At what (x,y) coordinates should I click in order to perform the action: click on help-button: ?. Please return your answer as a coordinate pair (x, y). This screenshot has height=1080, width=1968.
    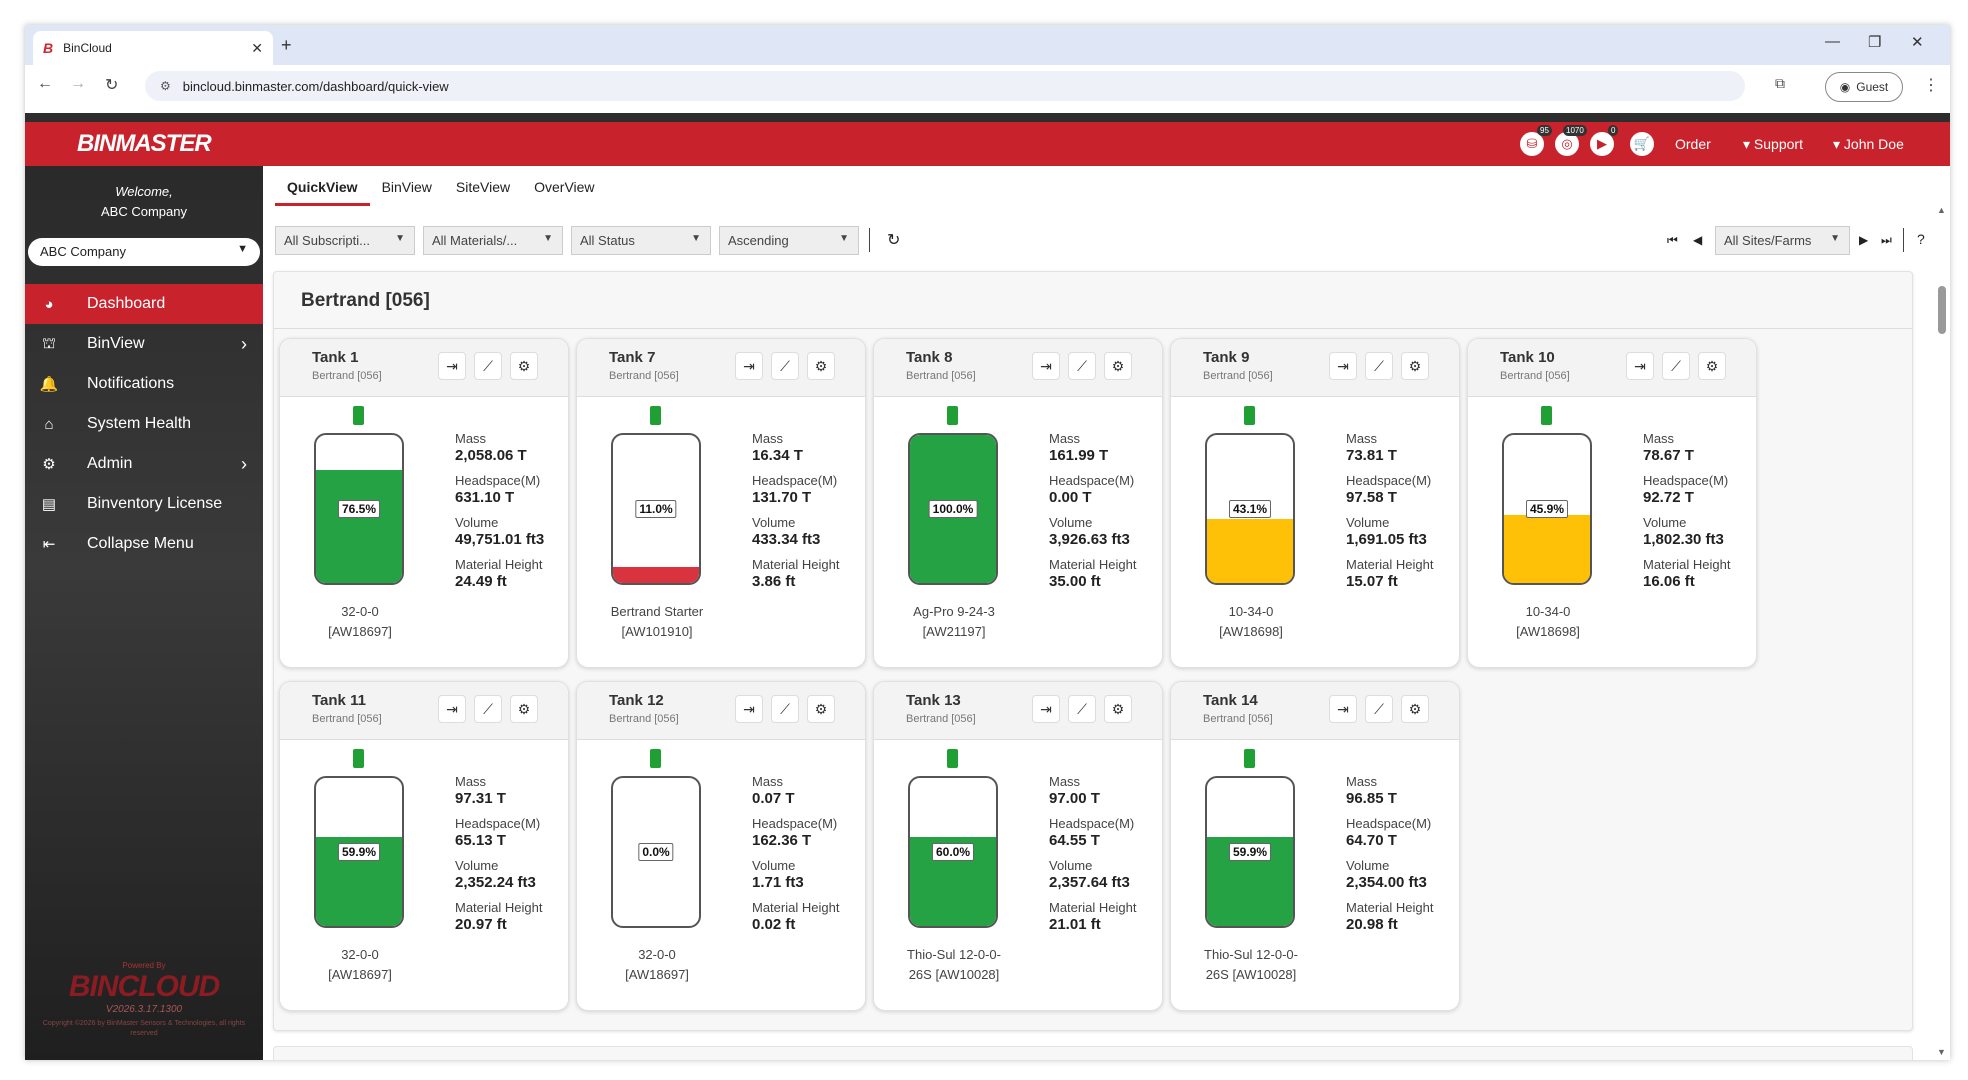
    Looking at the image, I should click on (1921, 239).